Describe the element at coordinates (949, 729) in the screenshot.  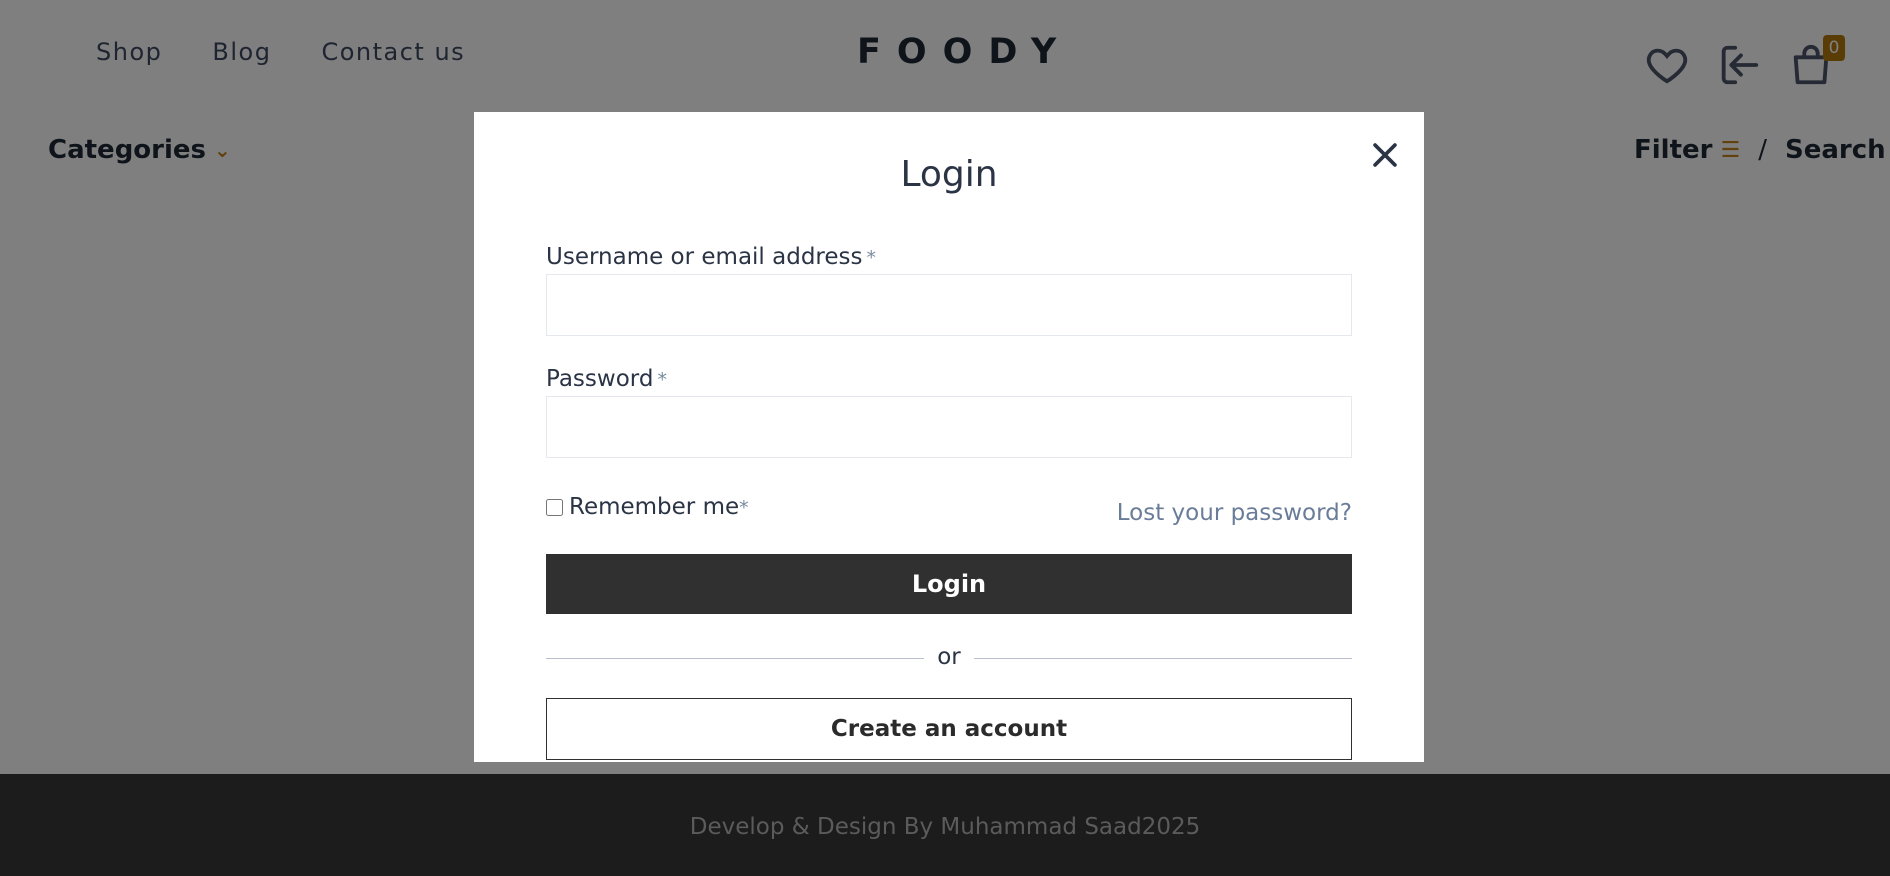
I see `create-account-button: Create an account` at that location.